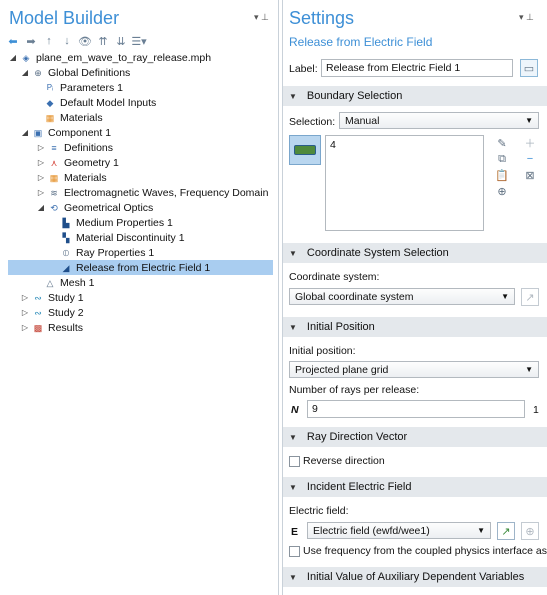  I want to click on tree-item-component: ◢ ▣ Component 1, so click(140, 132).